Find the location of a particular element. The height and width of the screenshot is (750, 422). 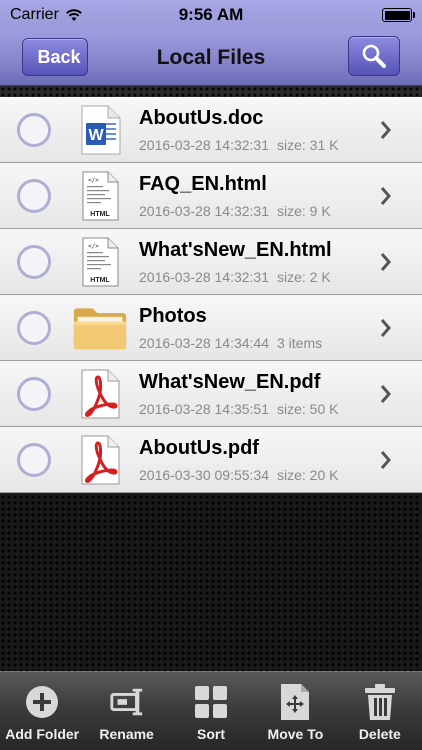

bottom-toolbar: Add Folder Rename Sort Move To Delete is located at coordinates (211, 710).